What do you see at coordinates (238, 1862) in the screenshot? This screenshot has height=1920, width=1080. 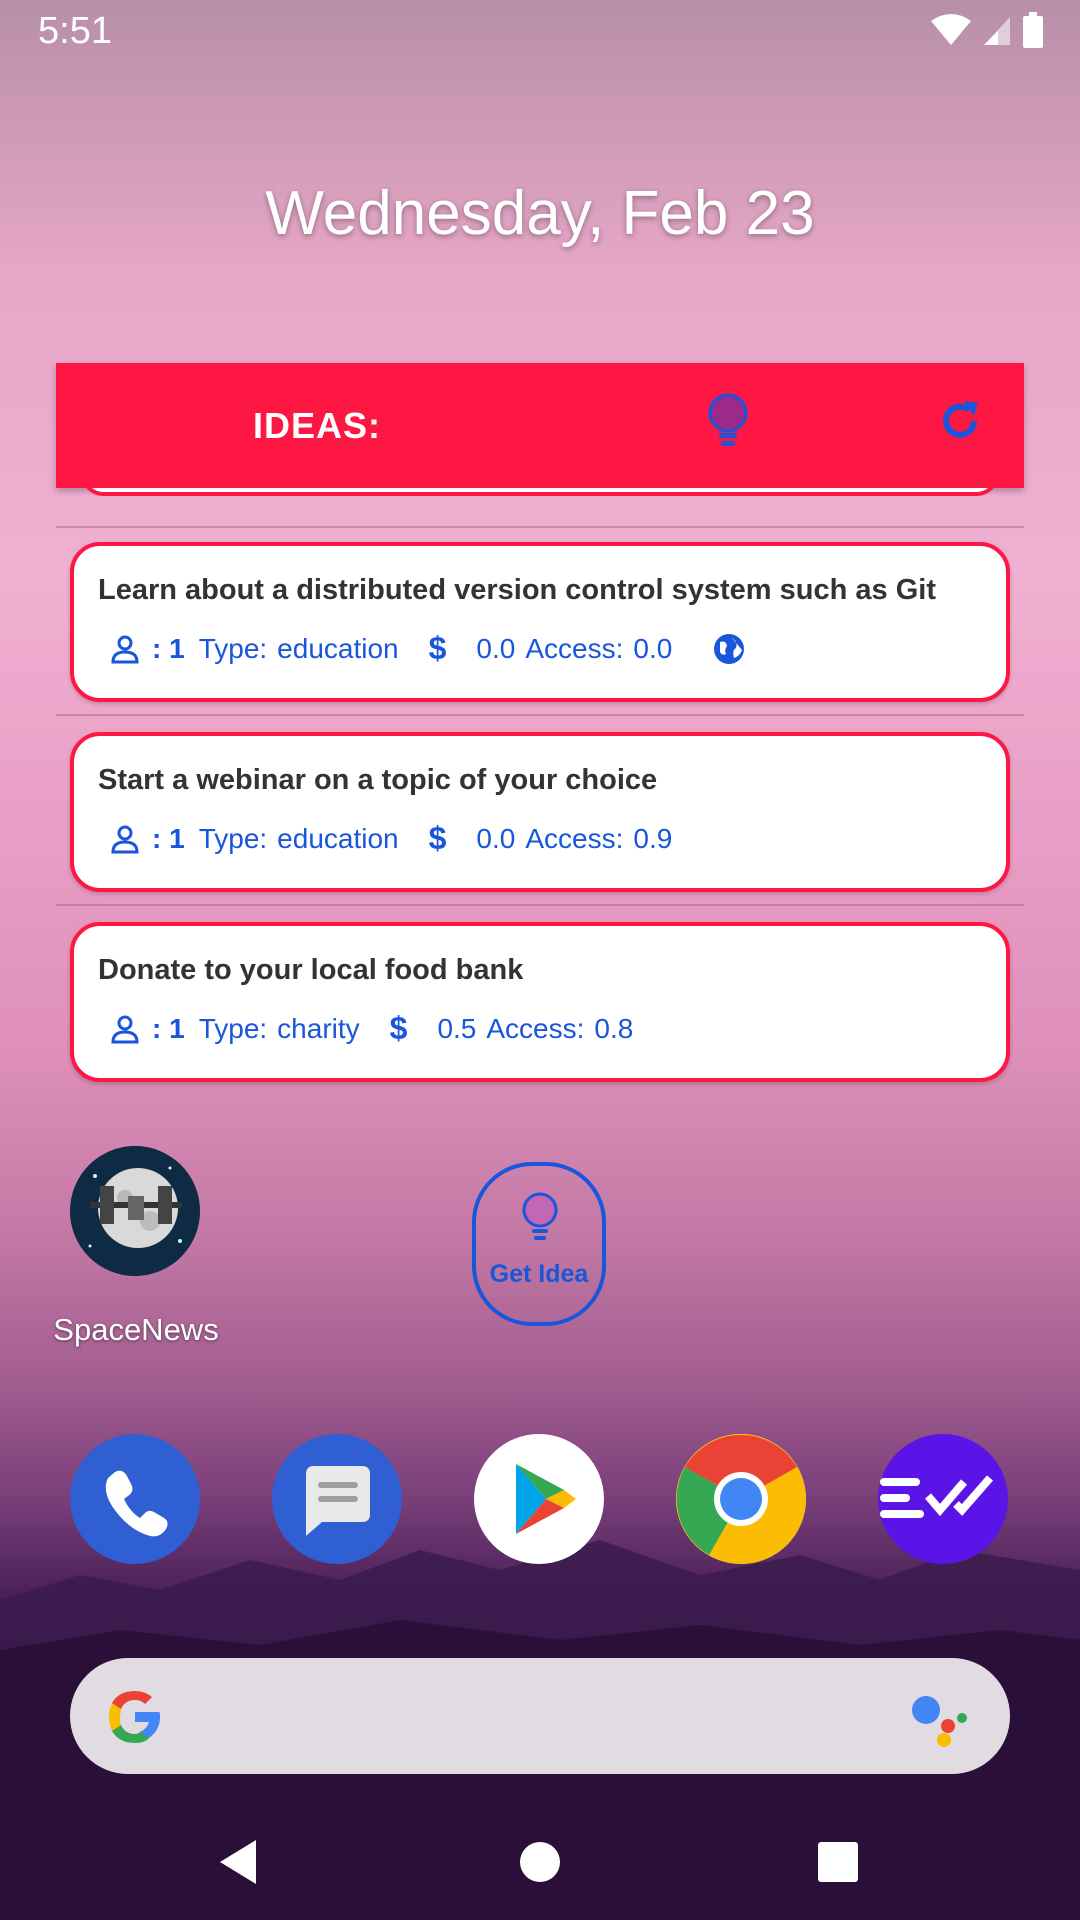 I see `back-icon` at bounding box center [238, 1862].